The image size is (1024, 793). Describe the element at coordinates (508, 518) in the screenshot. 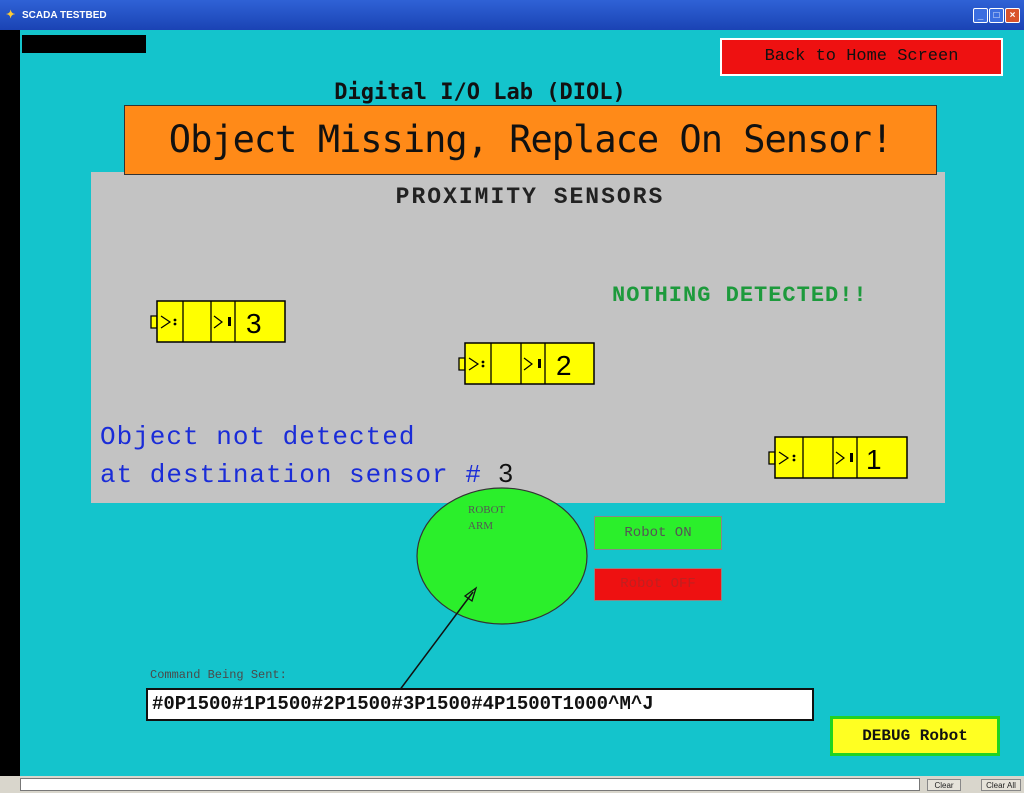

I see `robot-arm-label: ROBOT ARM` at that location.